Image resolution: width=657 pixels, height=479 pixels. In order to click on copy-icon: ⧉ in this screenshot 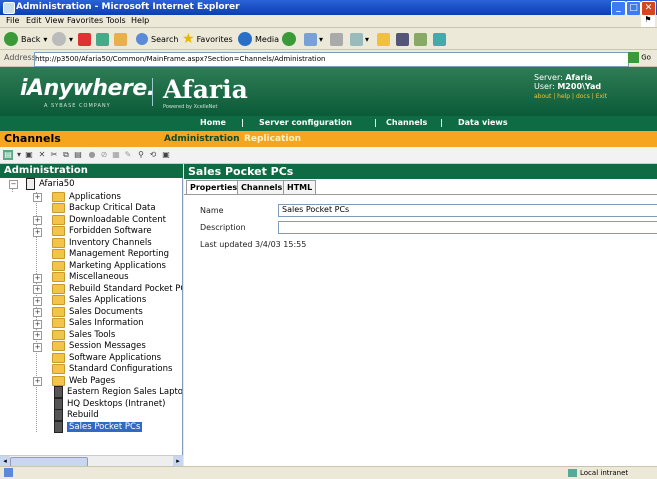, I will do `click(66, 155)`.